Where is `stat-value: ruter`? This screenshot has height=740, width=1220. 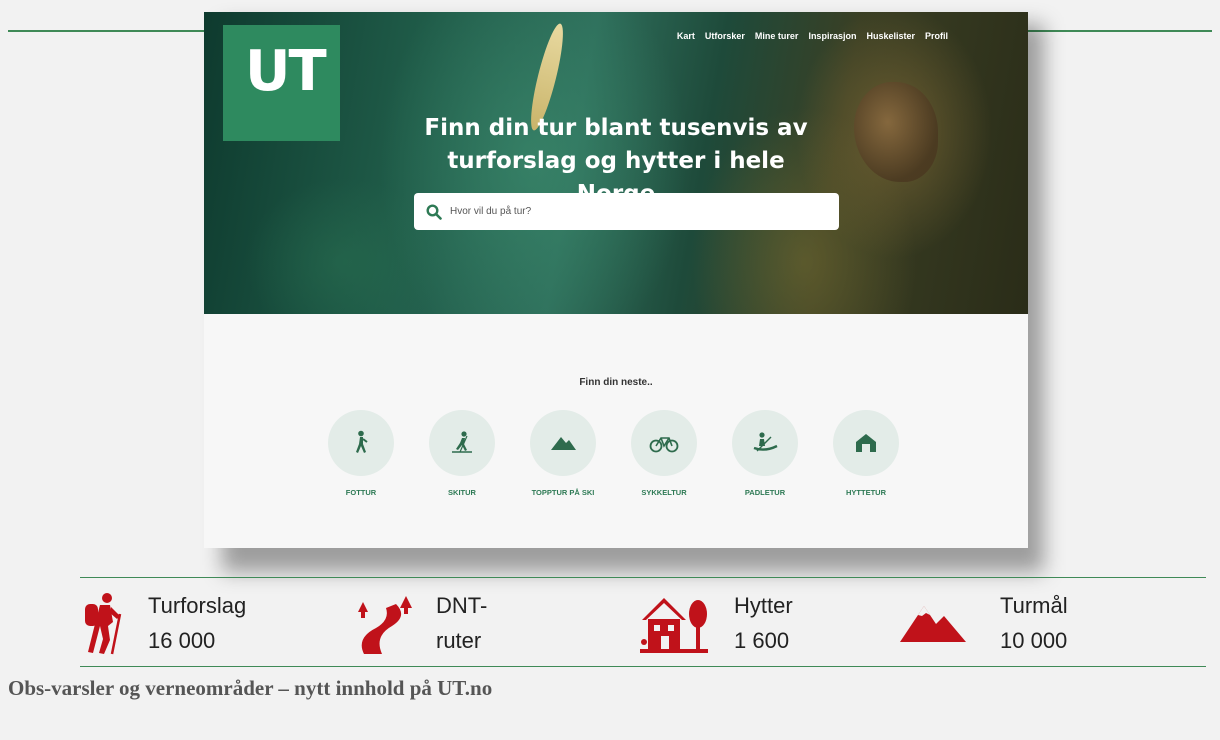 stat-value: ruter is located at coordinates (459, 640).